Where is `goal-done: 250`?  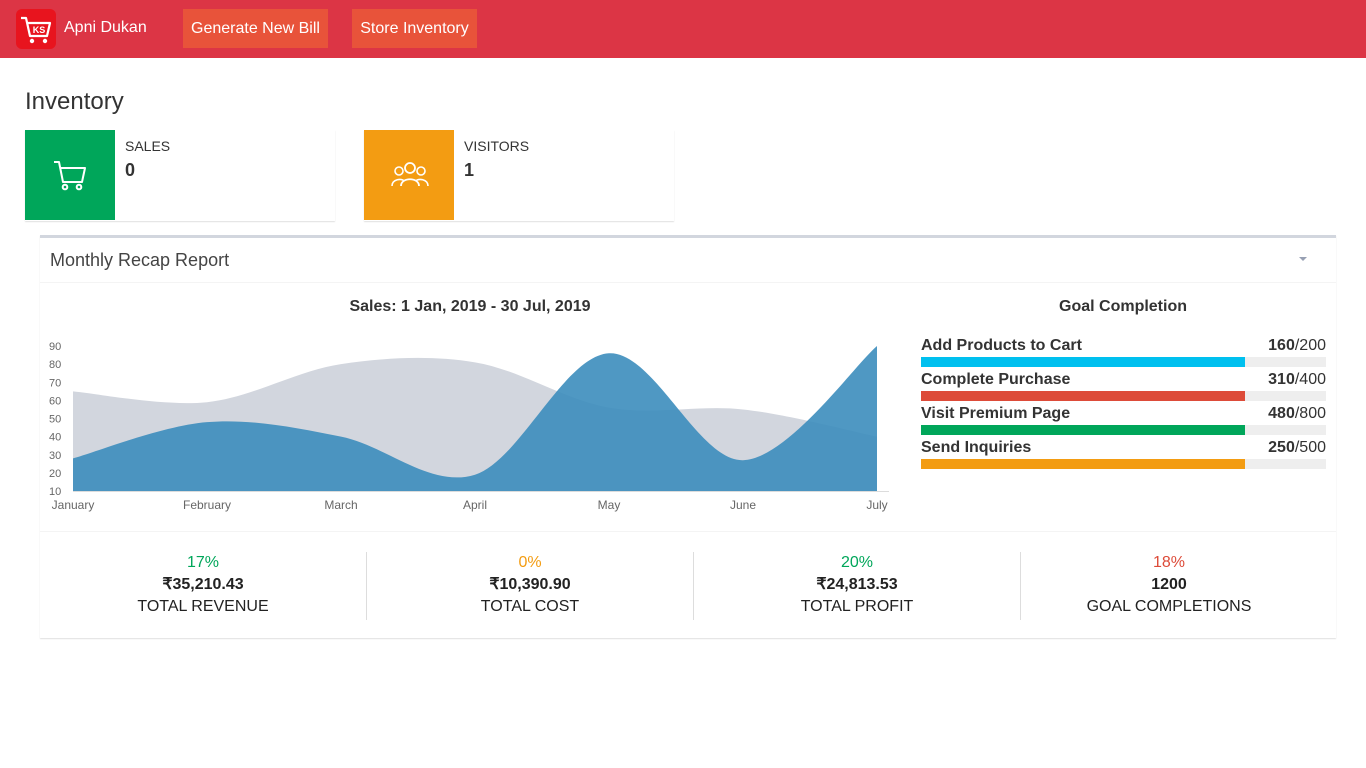
goal-done: 250 is located at coordinates (1281, 447).